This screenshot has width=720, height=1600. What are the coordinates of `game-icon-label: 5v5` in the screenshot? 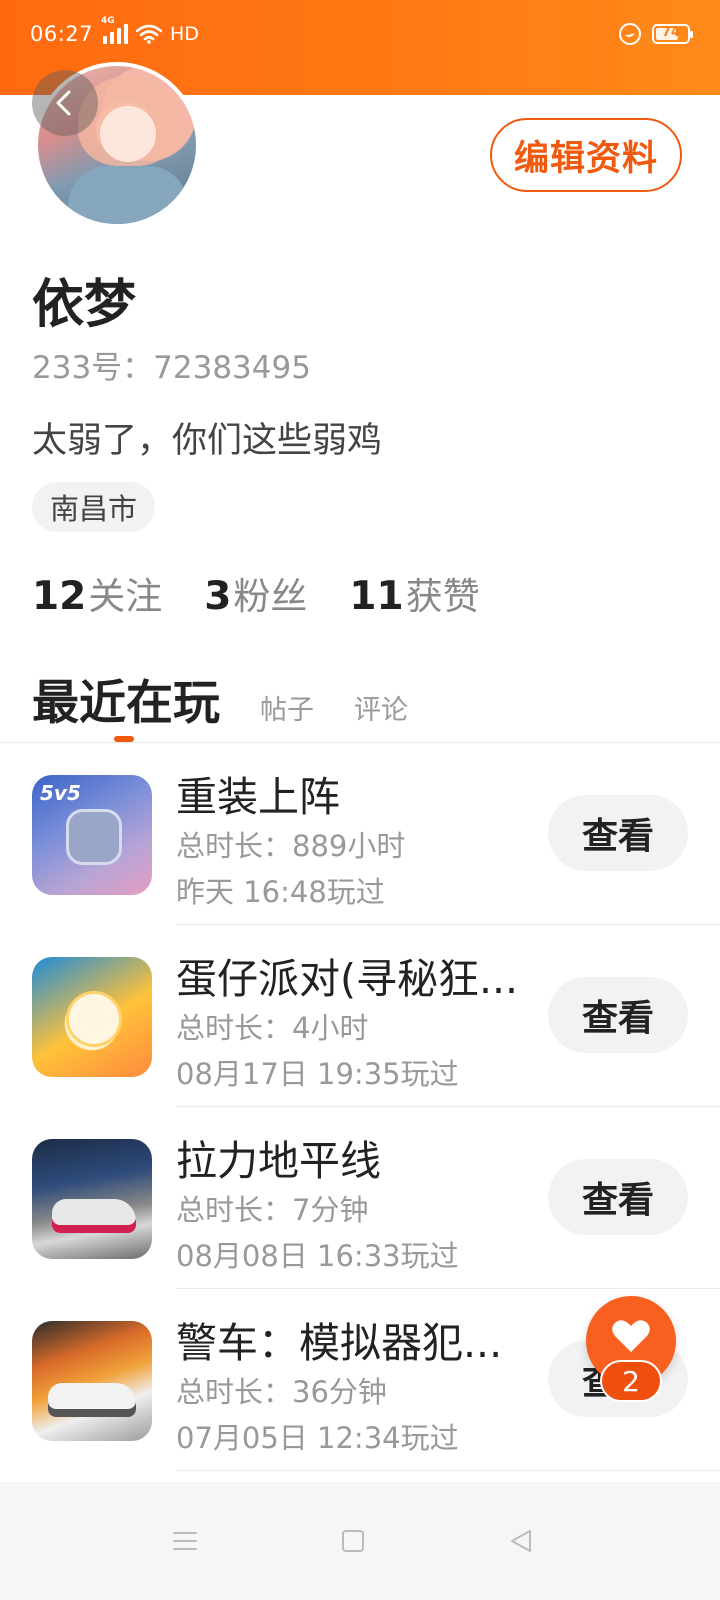 It's located at (60, 793).